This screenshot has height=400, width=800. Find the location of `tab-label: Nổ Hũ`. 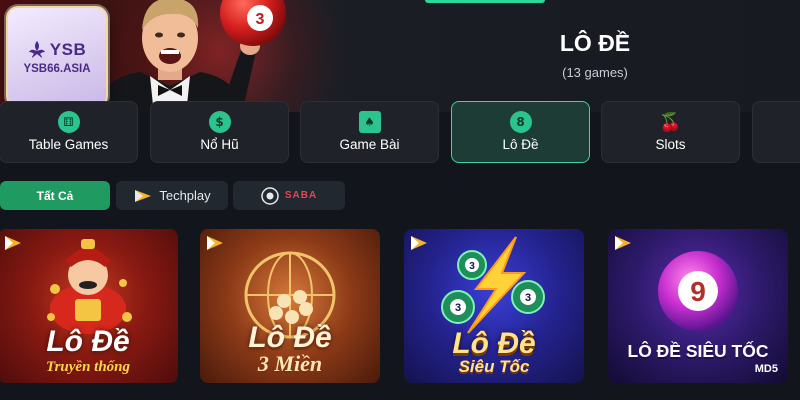

tab-label: Nổ Hũ is located at coordinates (219, 144).